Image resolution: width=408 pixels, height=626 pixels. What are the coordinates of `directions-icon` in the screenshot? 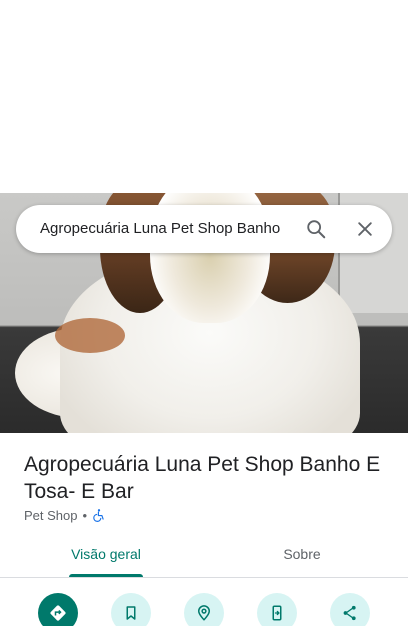 It's located at (58, 613).